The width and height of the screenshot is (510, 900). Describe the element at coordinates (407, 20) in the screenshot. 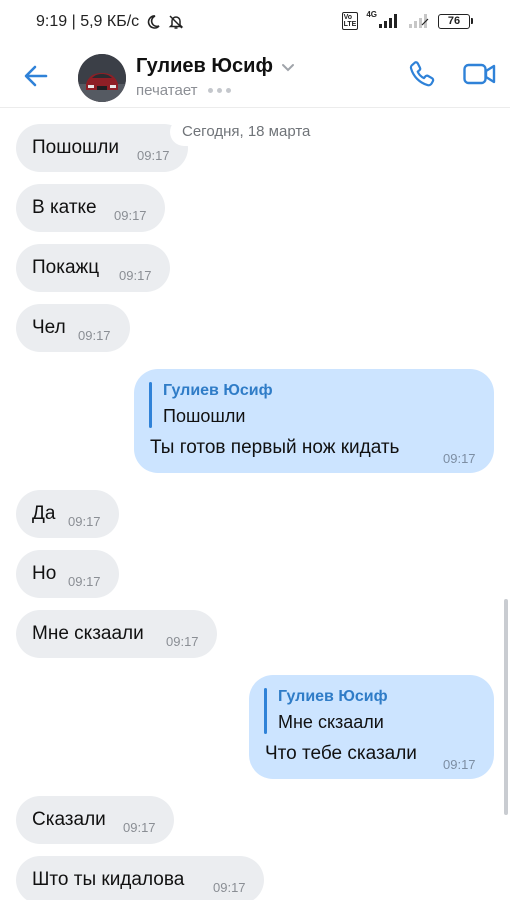

I see `status-bar-right: Vo LTE 4G 76` at that location.